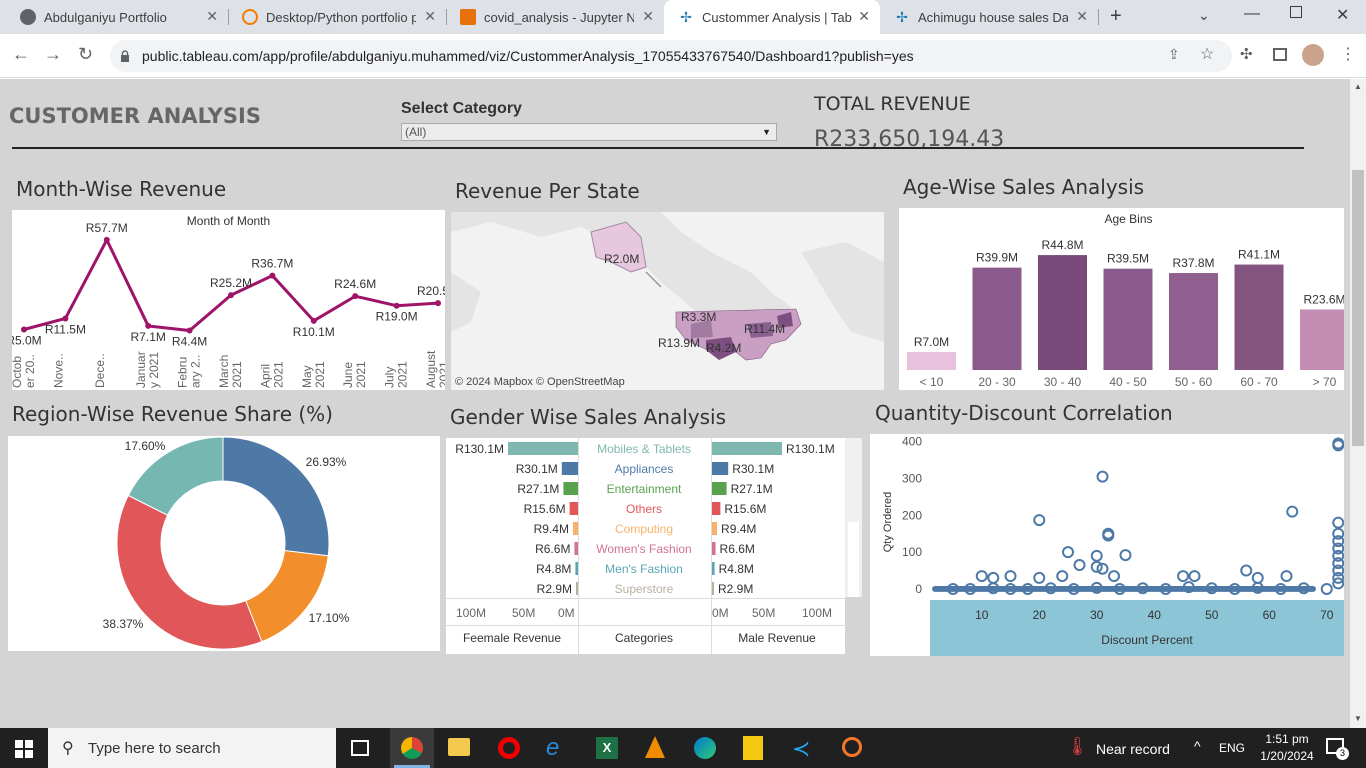 This screenshot has width=1366, height=768. What do you see at coordinates (355, 284) in the screenshot?
I see `data-label: R24.6M` at bounding box center [355, 284].